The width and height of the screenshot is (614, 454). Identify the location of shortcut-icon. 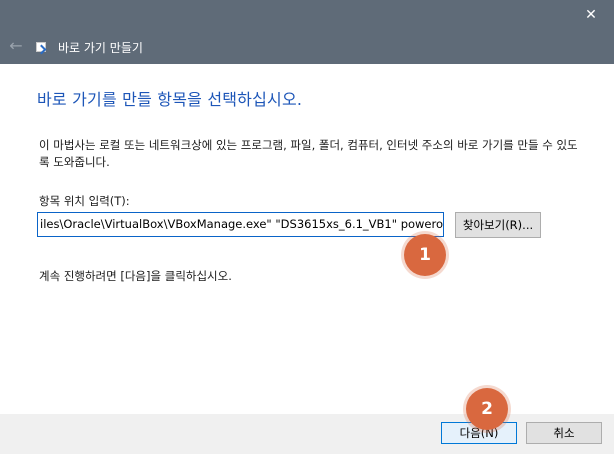
(41, 47).